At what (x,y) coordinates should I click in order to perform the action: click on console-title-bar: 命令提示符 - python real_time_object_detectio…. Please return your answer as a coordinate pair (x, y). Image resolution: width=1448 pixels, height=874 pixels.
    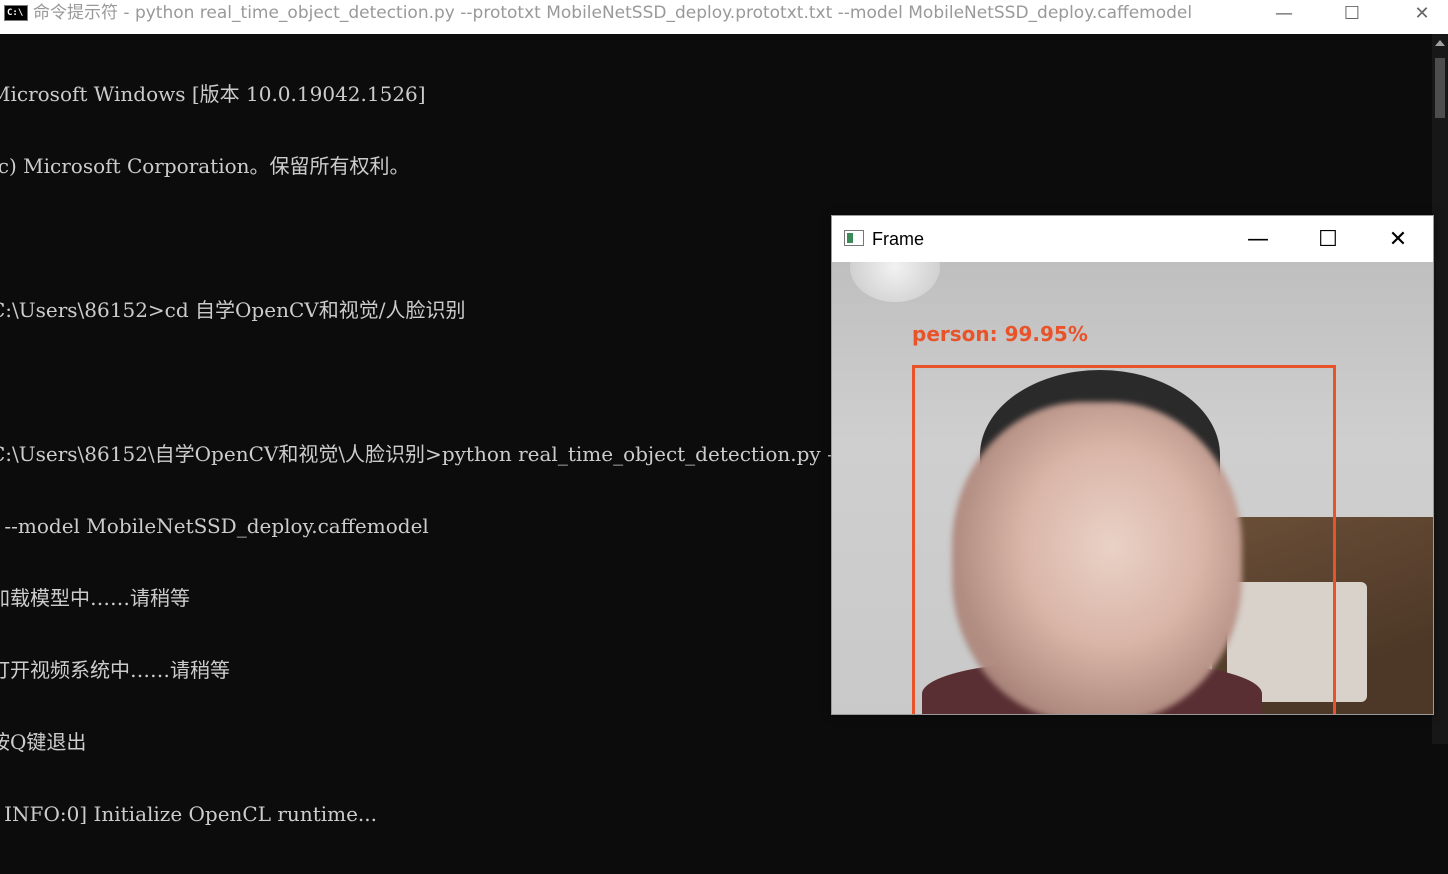
    Looking at the image, I should click on (724, 17).